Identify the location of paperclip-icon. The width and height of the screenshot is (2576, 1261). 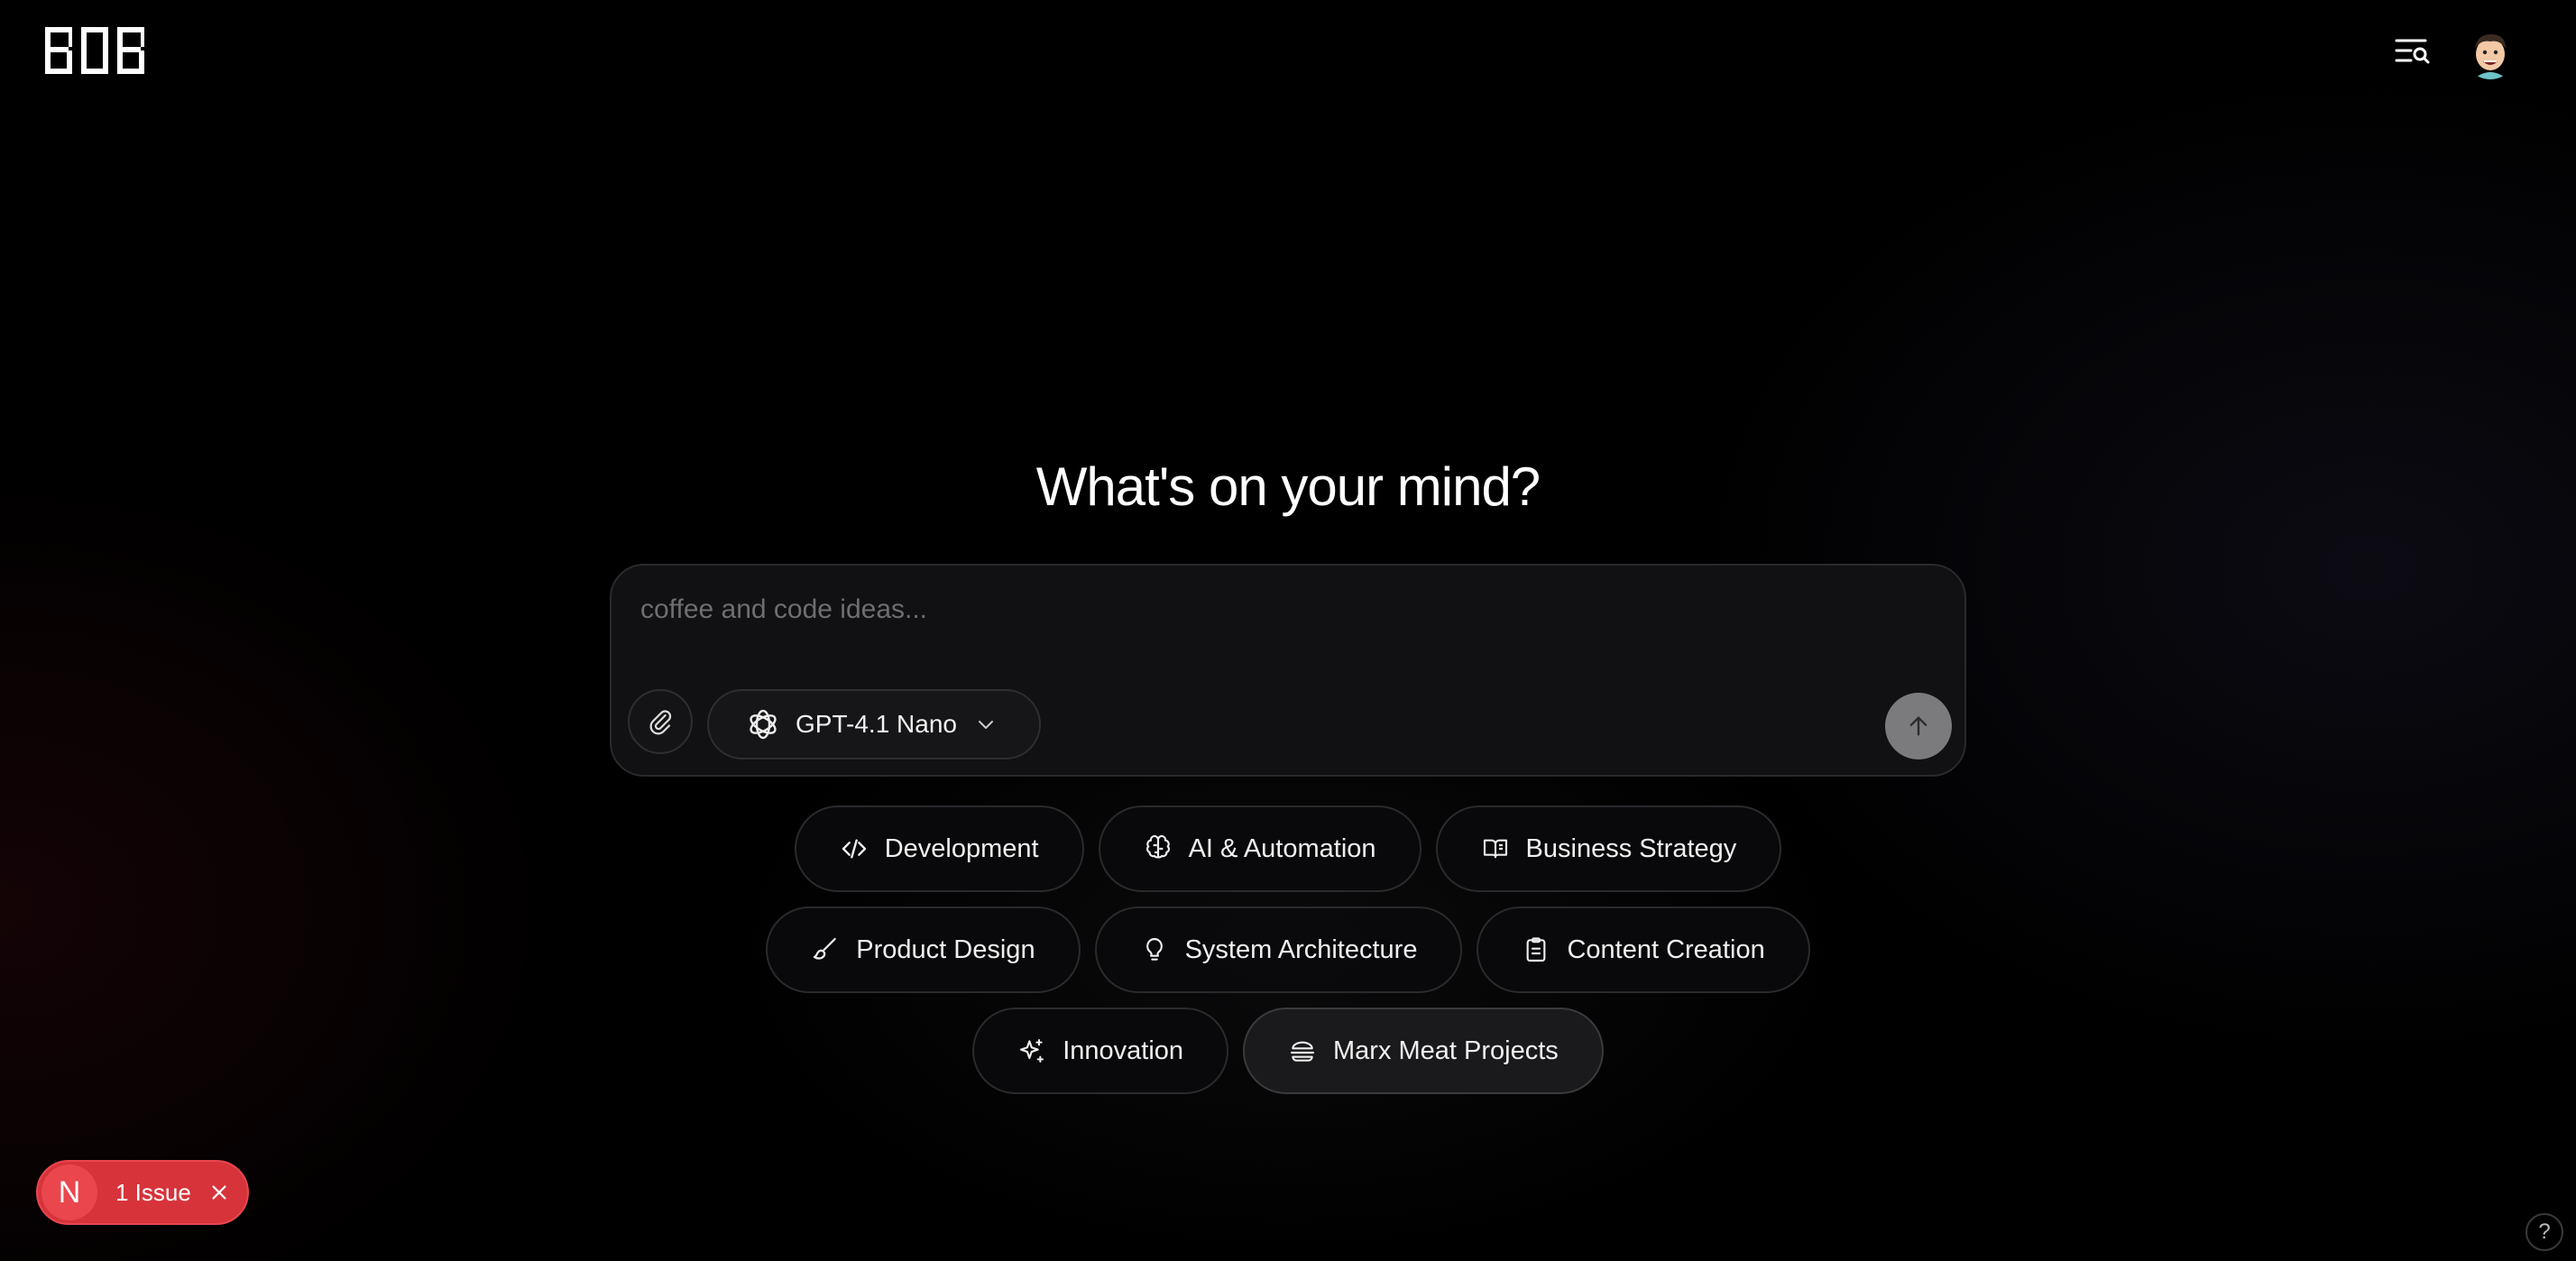
(661, 722).